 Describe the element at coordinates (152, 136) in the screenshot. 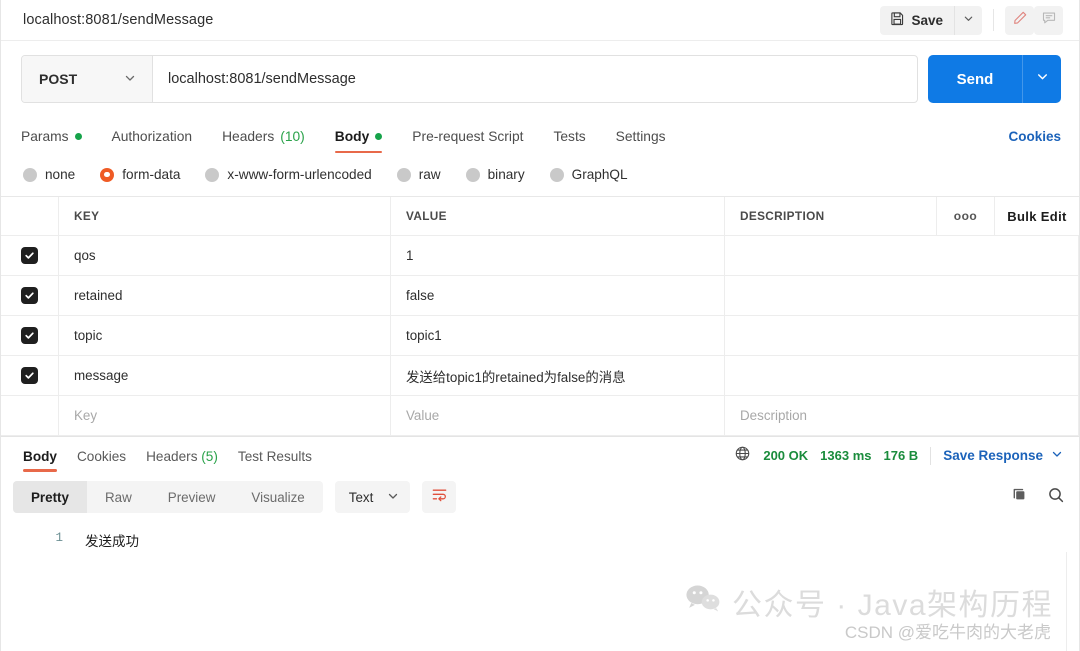

I see `tab-authorization-label: Authorization` at that location.